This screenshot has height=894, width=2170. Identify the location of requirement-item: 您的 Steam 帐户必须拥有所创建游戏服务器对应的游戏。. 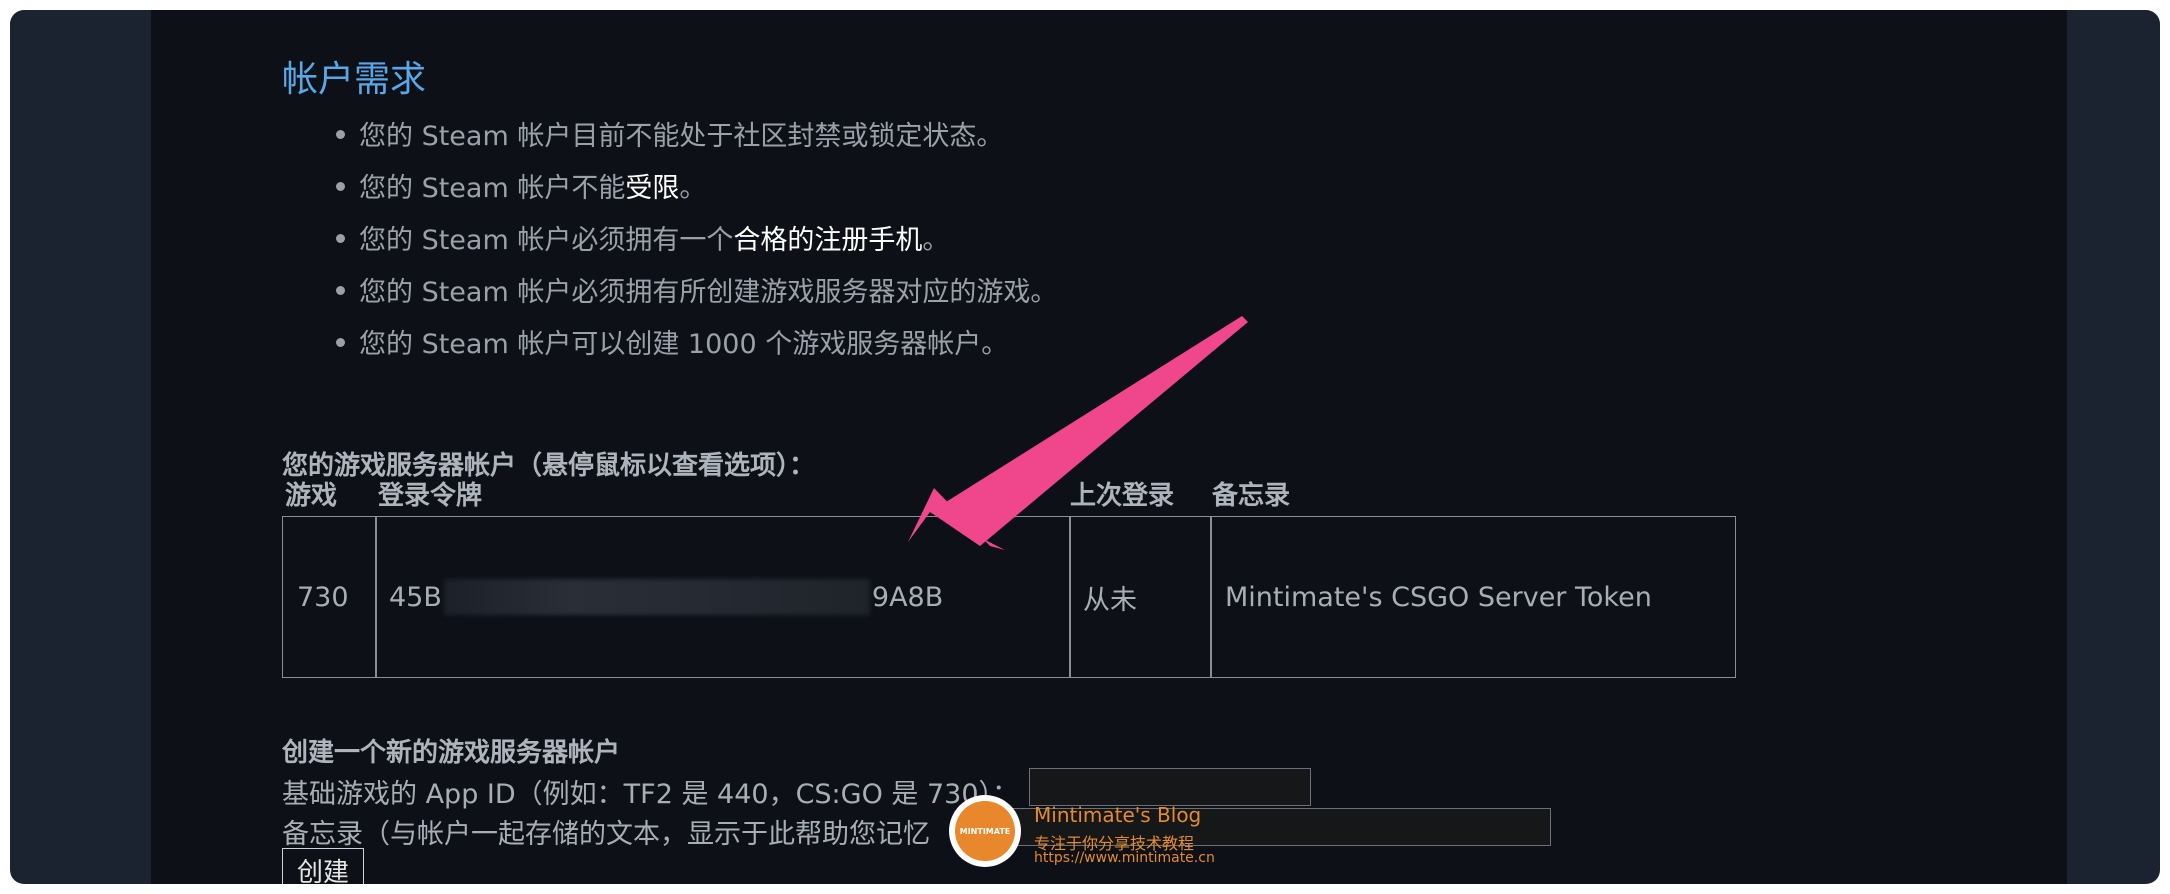
(696, 289).